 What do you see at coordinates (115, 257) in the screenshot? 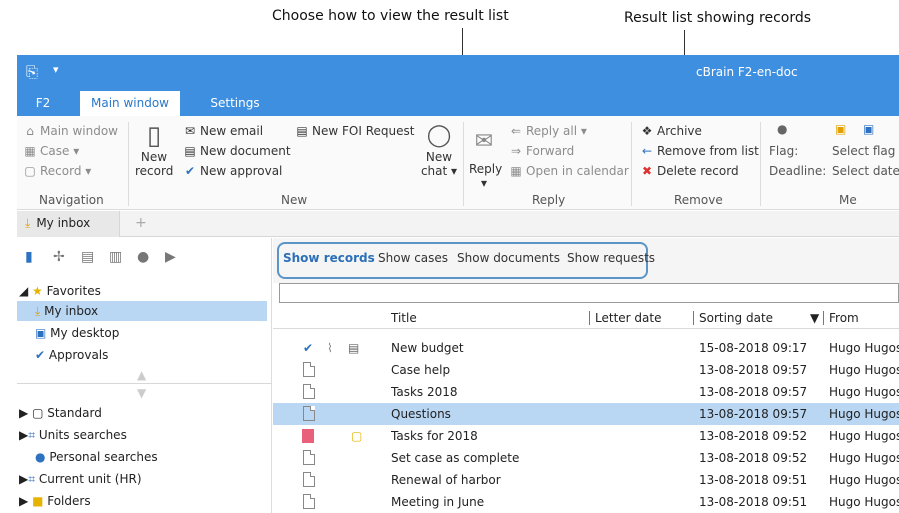
I see `contacts-tool-icon: ▥` at bounding box center [115, 257].